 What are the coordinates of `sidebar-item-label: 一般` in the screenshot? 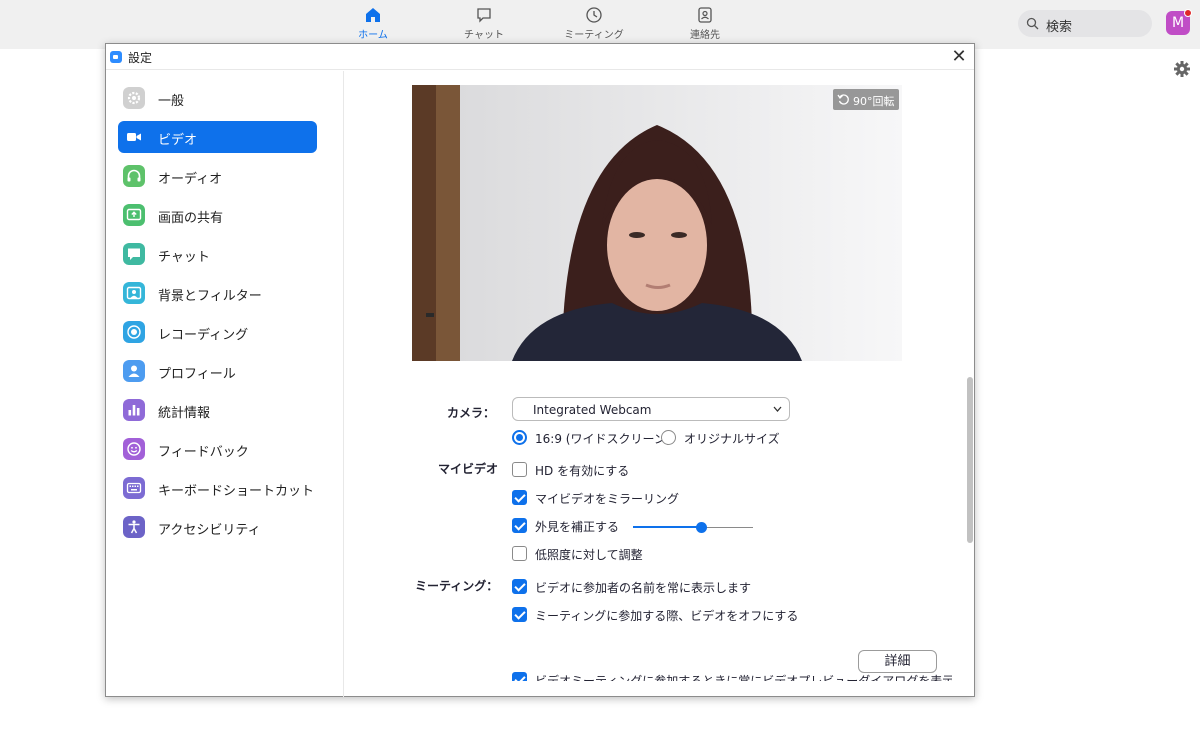 It's located at (171, 101).